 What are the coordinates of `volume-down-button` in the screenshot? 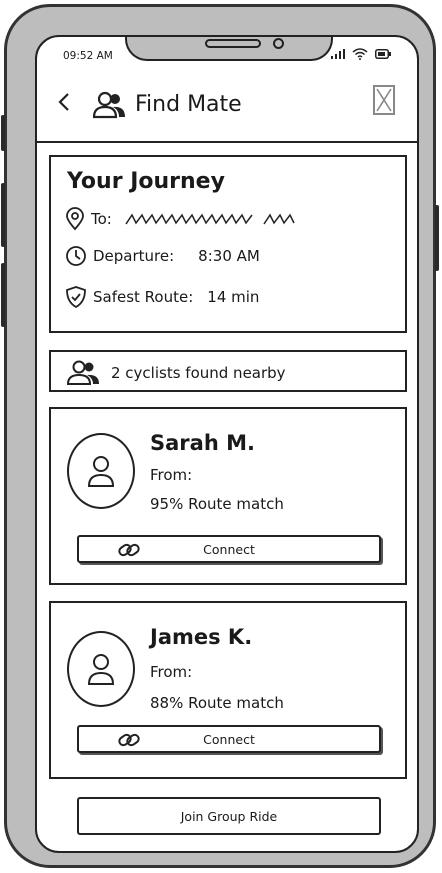 It's located at (3, 295).